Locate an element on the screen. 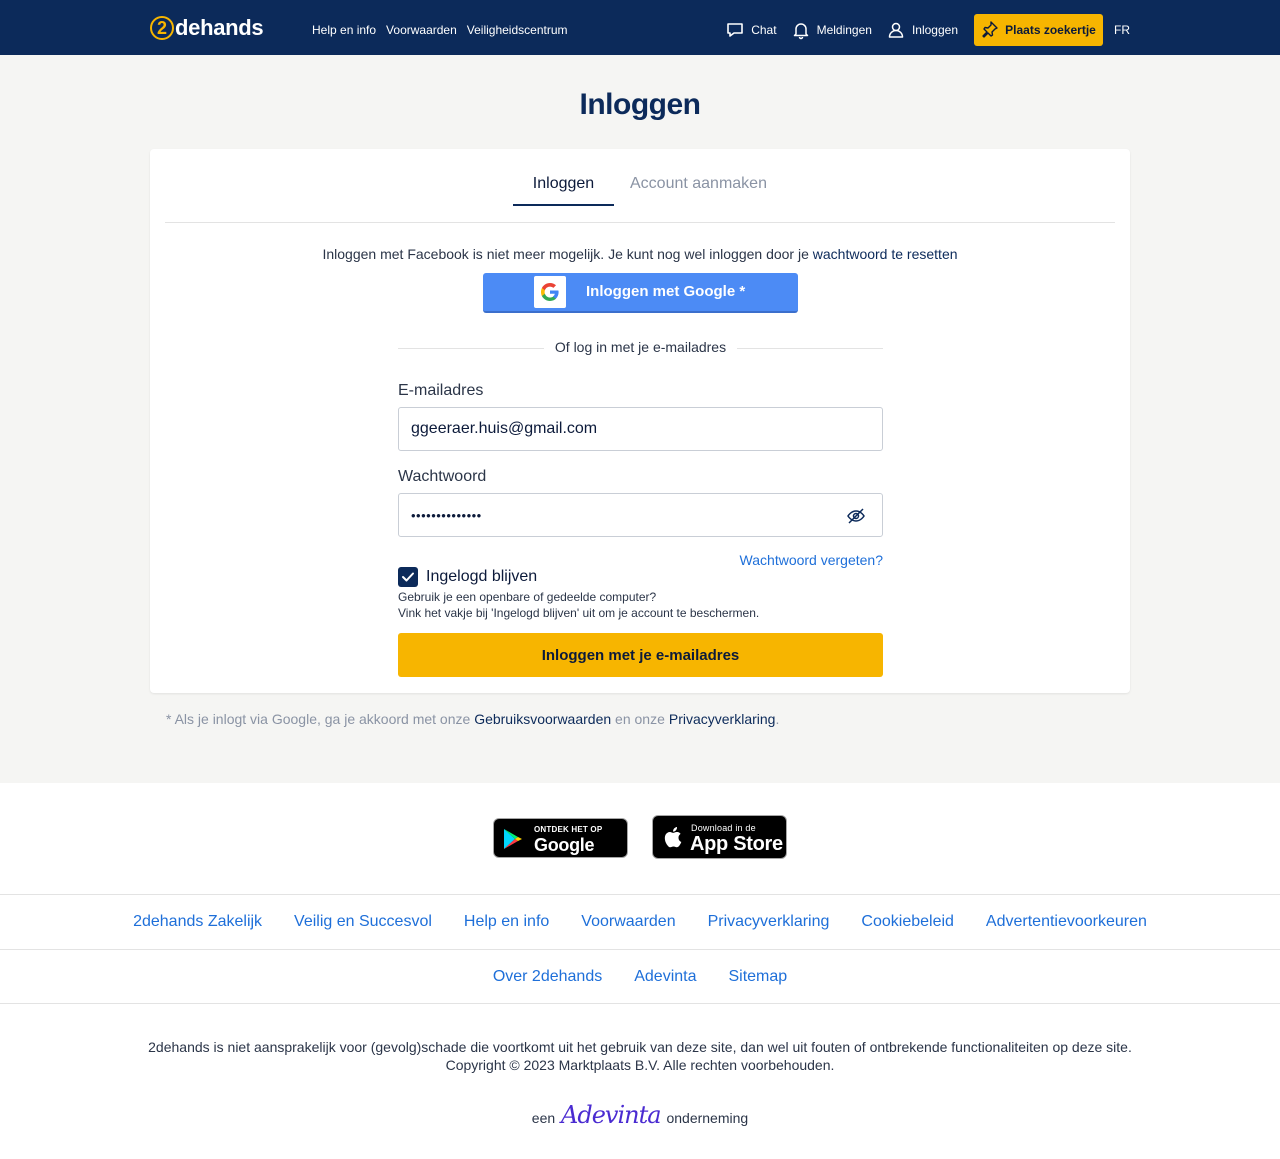 This screenshot has height=1159, width=1280. email-label: E-mailadres is located at coordinates (441, 390).